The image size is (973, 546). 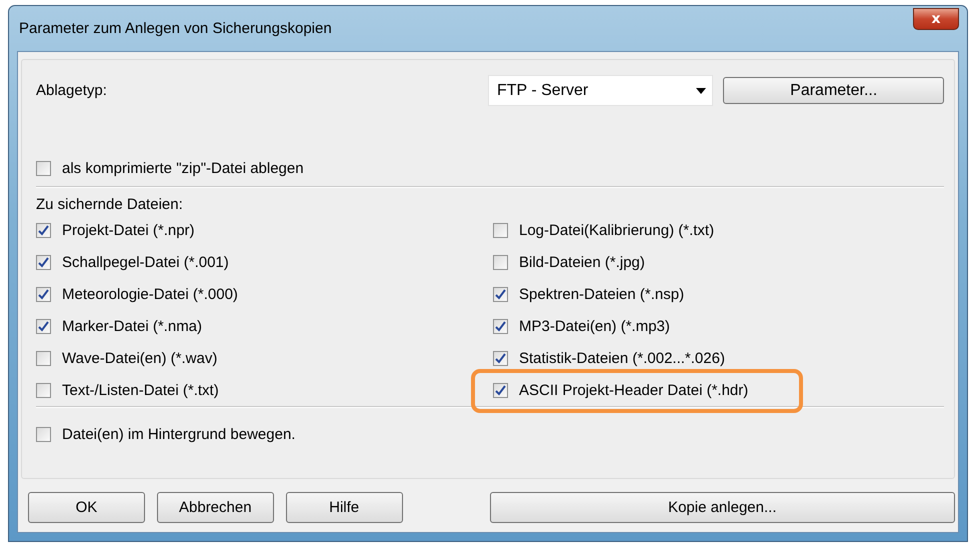 I want to click on dialog-button: Abbrechen, so click(x=215, y=507).